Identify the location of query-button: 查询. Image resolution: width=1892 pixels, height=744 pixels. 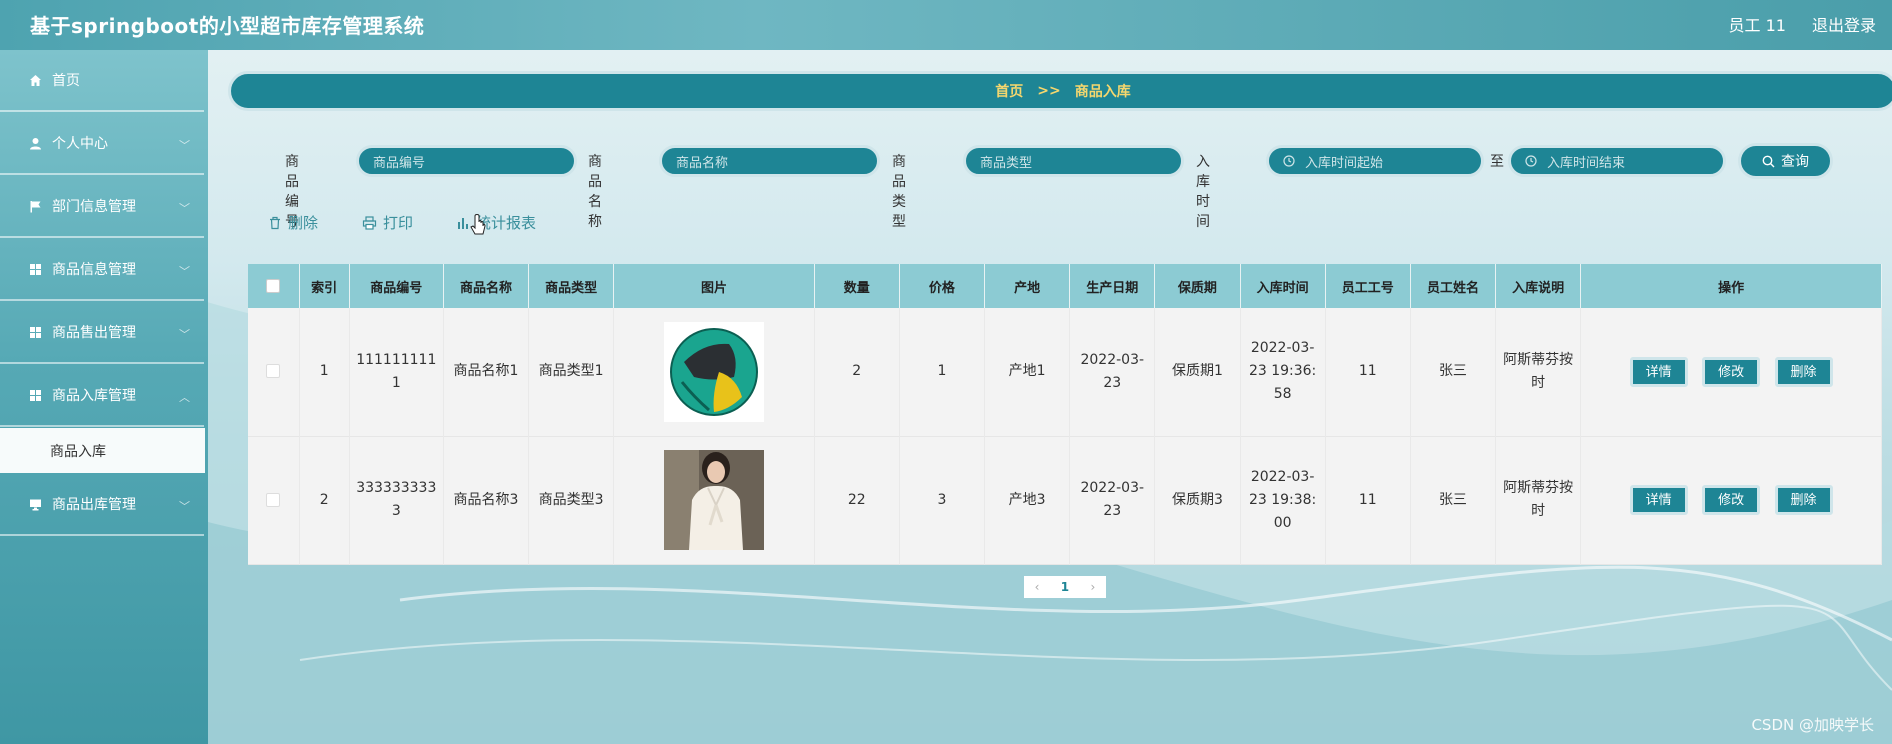
(1785, 161).